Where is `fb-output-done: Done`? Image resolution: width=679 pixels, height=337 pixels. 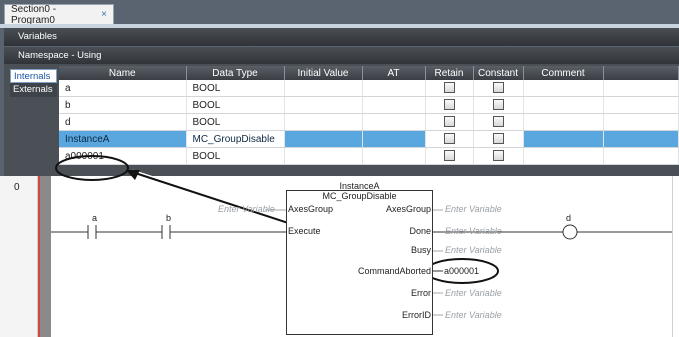 fb-output-done: Done is located at coordinates (420, 231).